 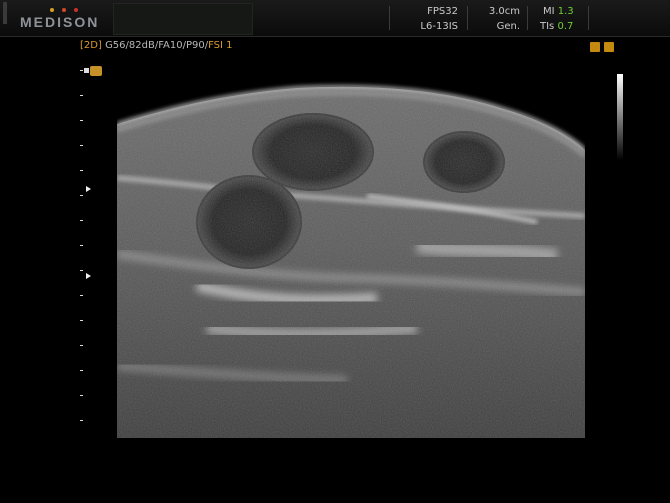 I want to click on imaging-parameters: [2D] G56/82dB/FA10/P90/FSI 1, so click(x=156, y=45).